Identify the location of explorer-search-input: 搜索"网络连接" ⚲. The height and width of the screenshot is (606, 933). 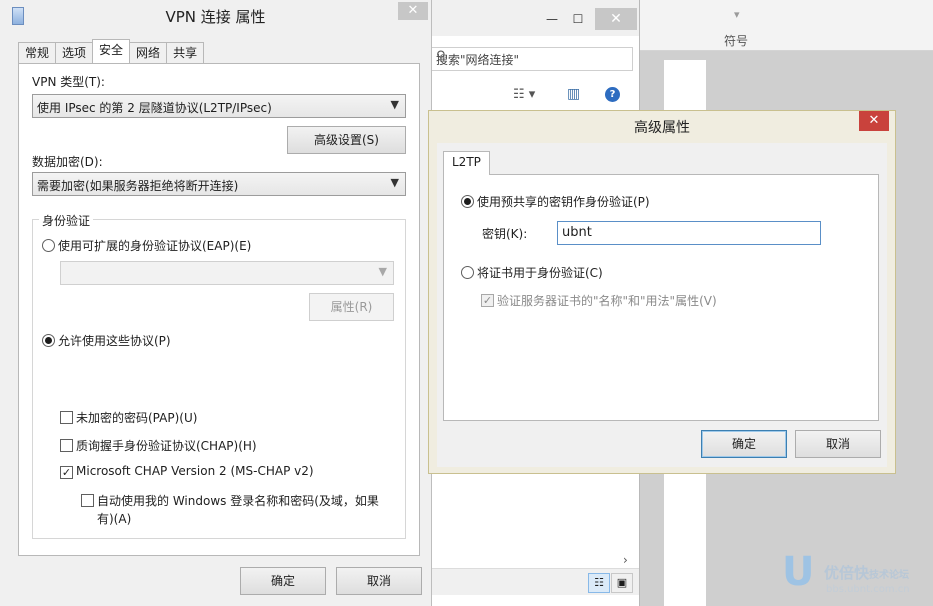
(532, 59).